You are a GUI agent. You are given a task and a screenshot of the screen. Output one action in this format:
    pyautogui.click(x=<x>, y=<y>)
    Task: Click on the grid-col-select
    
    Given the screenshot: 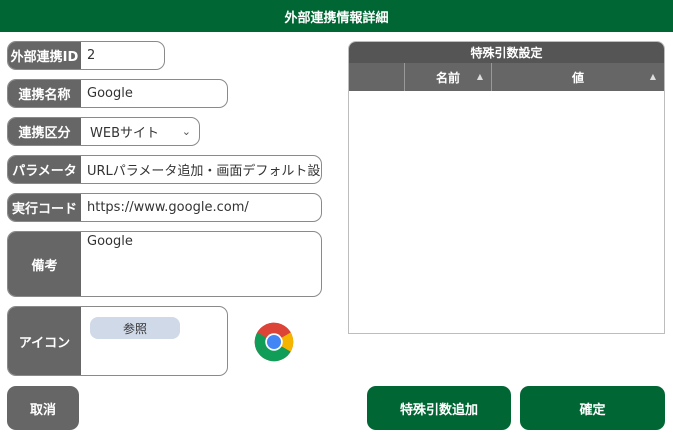 What is the action you would take?
    pyautogui.click(x=376, y=77)
    